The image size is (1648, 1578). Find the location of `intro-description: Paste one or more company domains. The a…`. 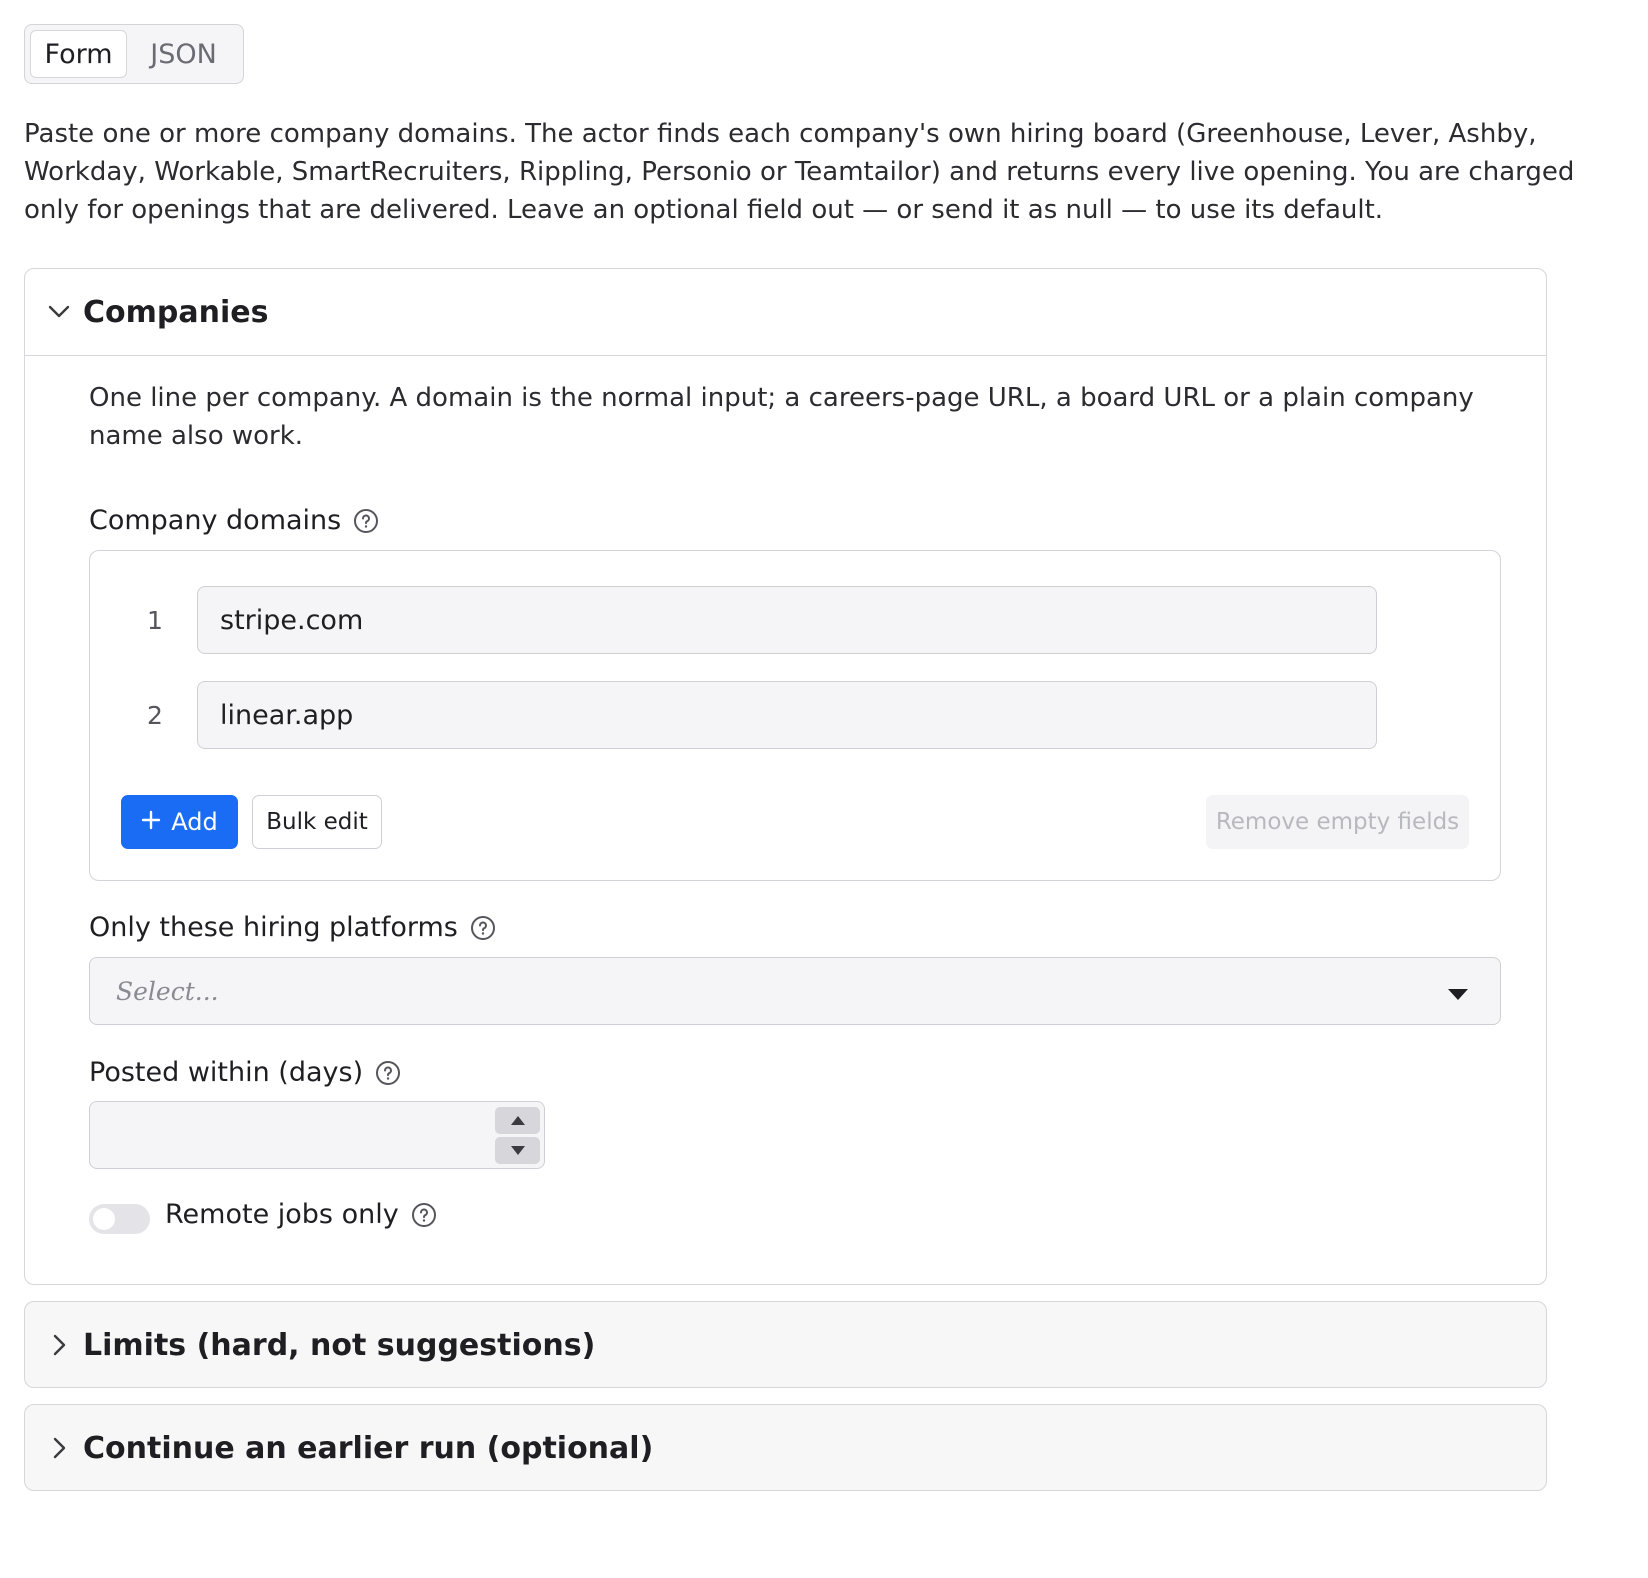

intro-description: Paste one or more company domains. The a… is located at coordinates (799, 172).